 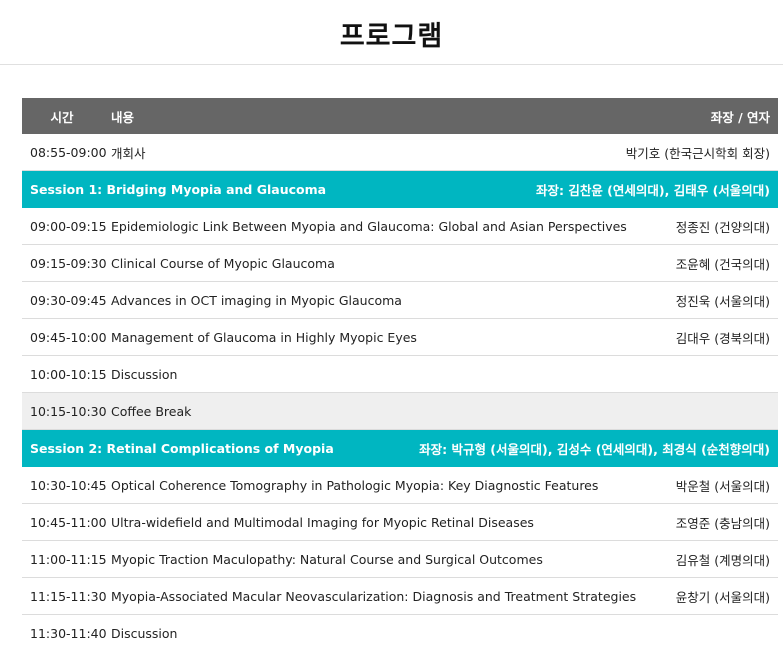 I want to click on row-time: 09:15-09:30, so click(x=68, y=263).